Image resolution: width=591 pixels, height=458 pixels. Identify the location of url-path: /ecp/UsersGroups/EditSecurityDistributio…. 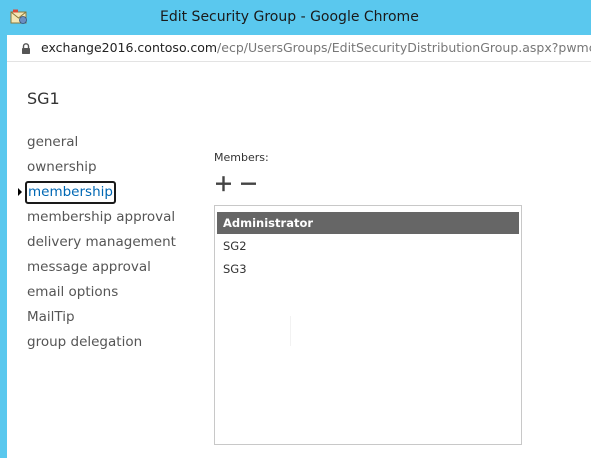
(404, 47).